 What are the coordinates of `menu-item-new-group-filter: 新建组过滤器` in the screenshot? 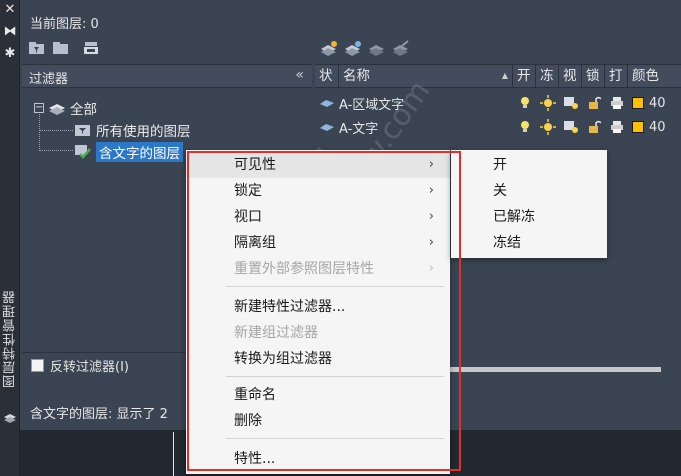 It's located at (318, 333).